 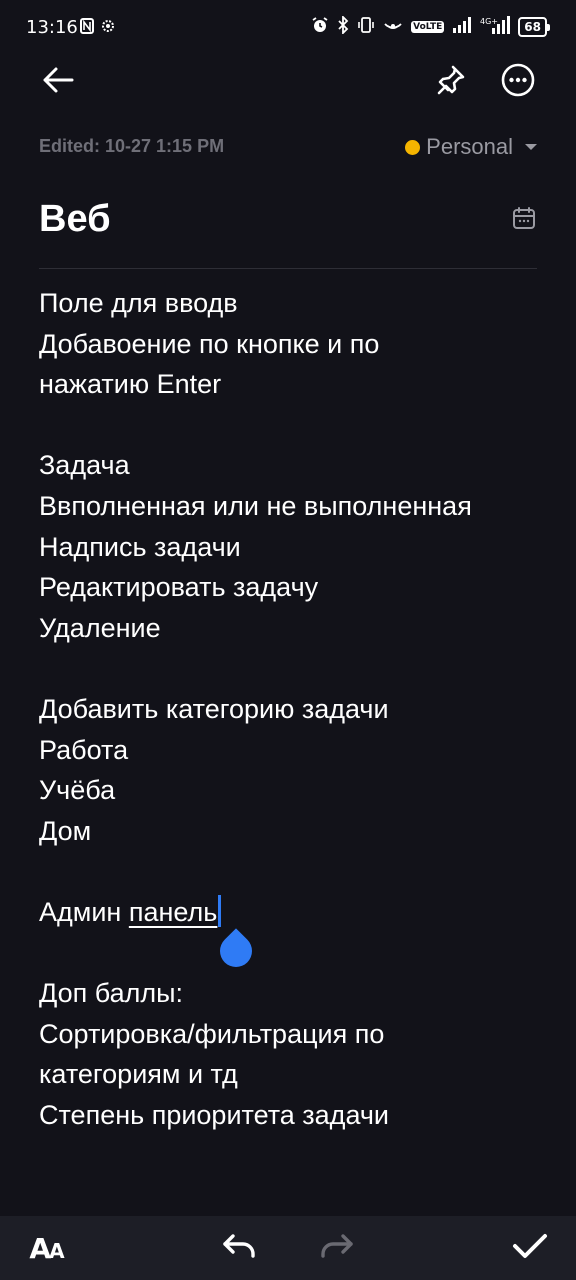 What do you see at coordinates (111, 993) in the screenshot?
I see `note-line: Доп баллы:` at bounding box center [111, 993].